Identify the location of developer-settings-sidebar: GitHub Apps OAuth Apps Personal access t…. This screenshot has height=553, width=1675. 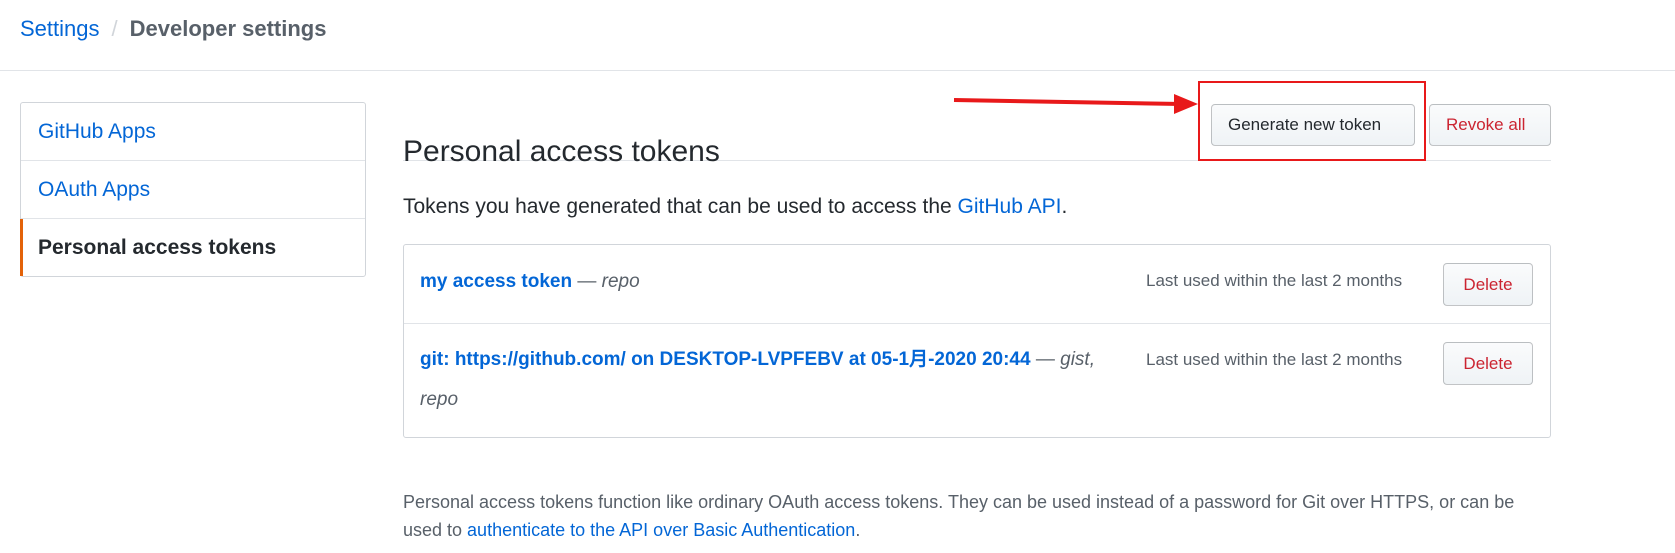
(193, 189).